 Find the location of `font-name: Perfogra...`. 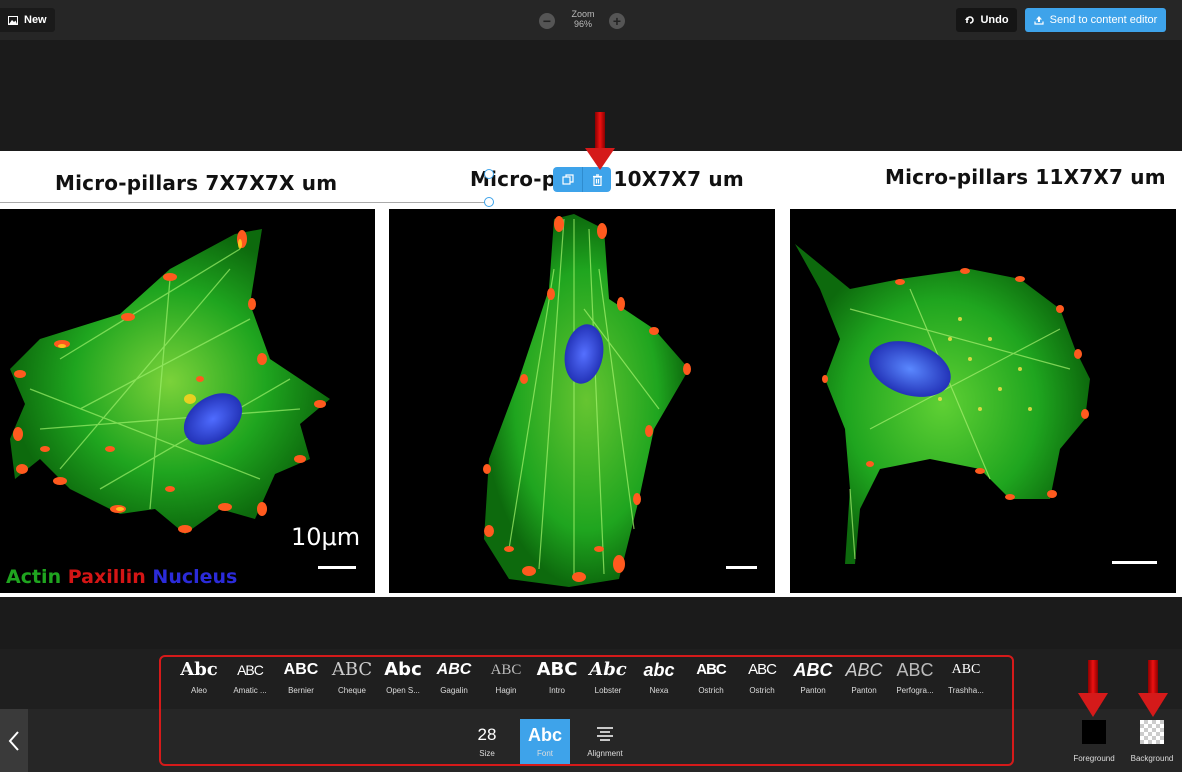

font-name: Perfogra... is located at coordinates (915, 690).